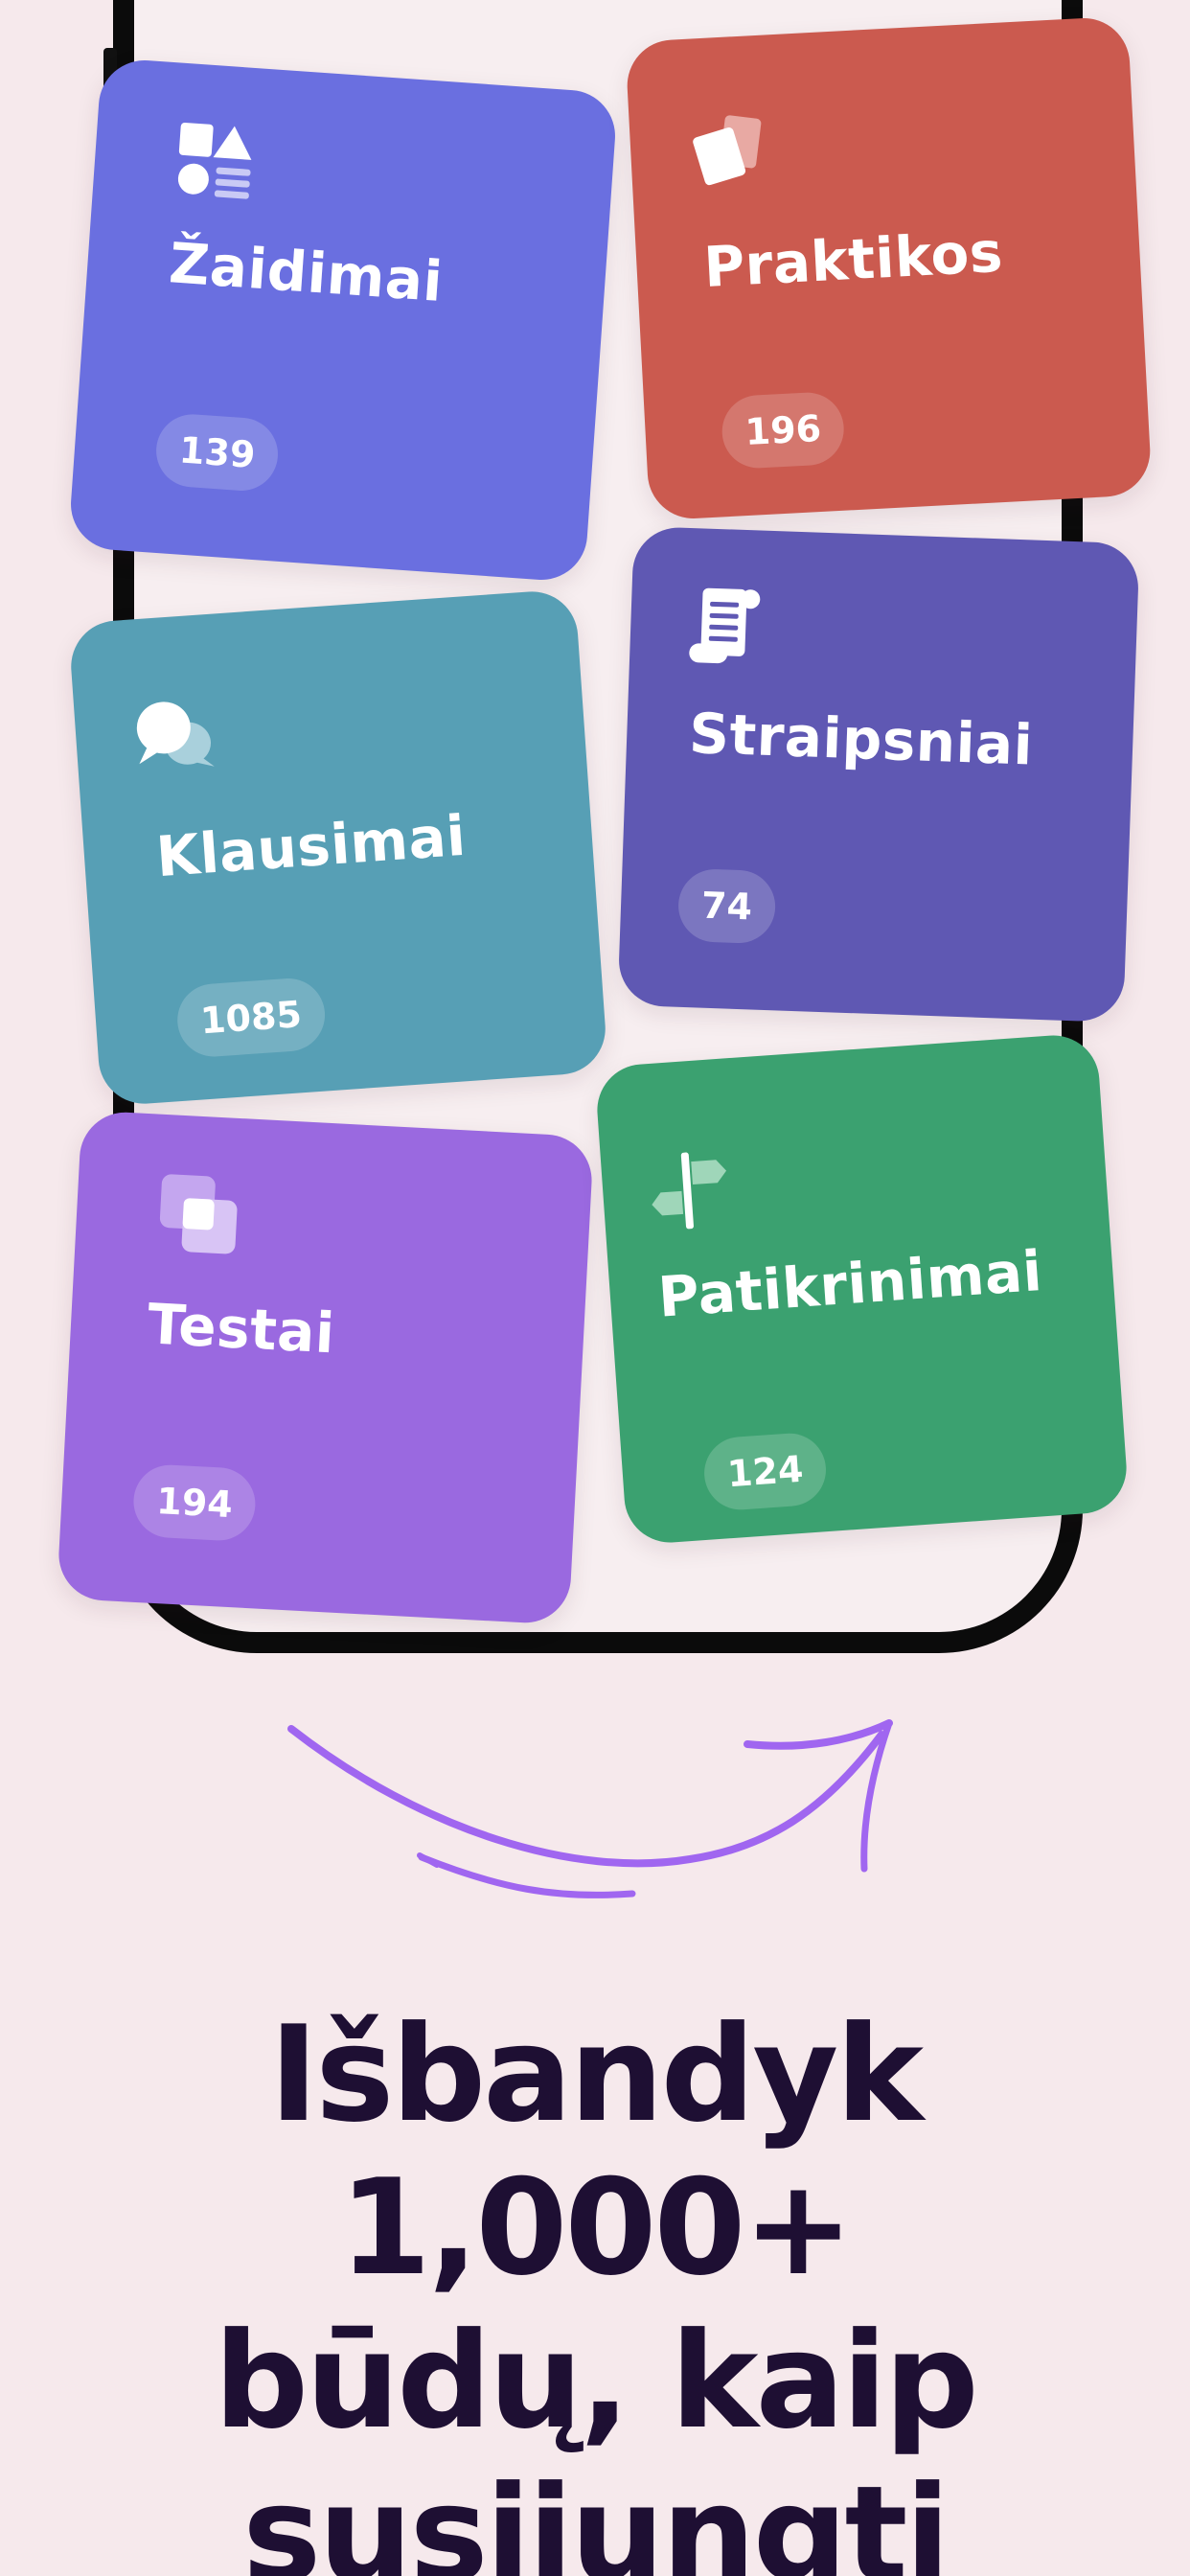 This screenshot has height=2576, width=1190. What do you see at coordinates (862, 739) in the screenshot?
I see `card-title: Straipsniai` at bounding box center [862, 739].